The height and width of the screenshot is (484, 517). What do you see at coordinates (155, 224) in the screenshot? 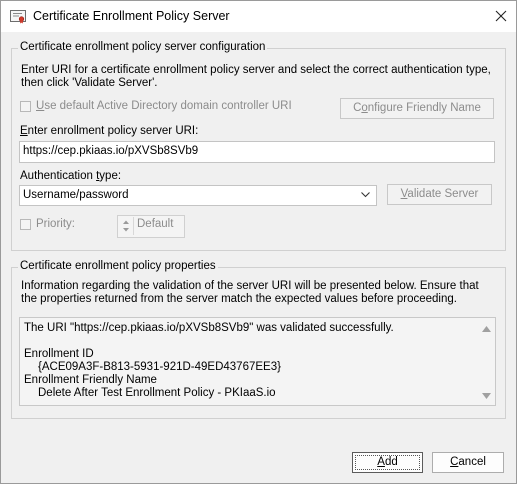
I see `priority-spin-value: Default` at bounding box center [155, 224].